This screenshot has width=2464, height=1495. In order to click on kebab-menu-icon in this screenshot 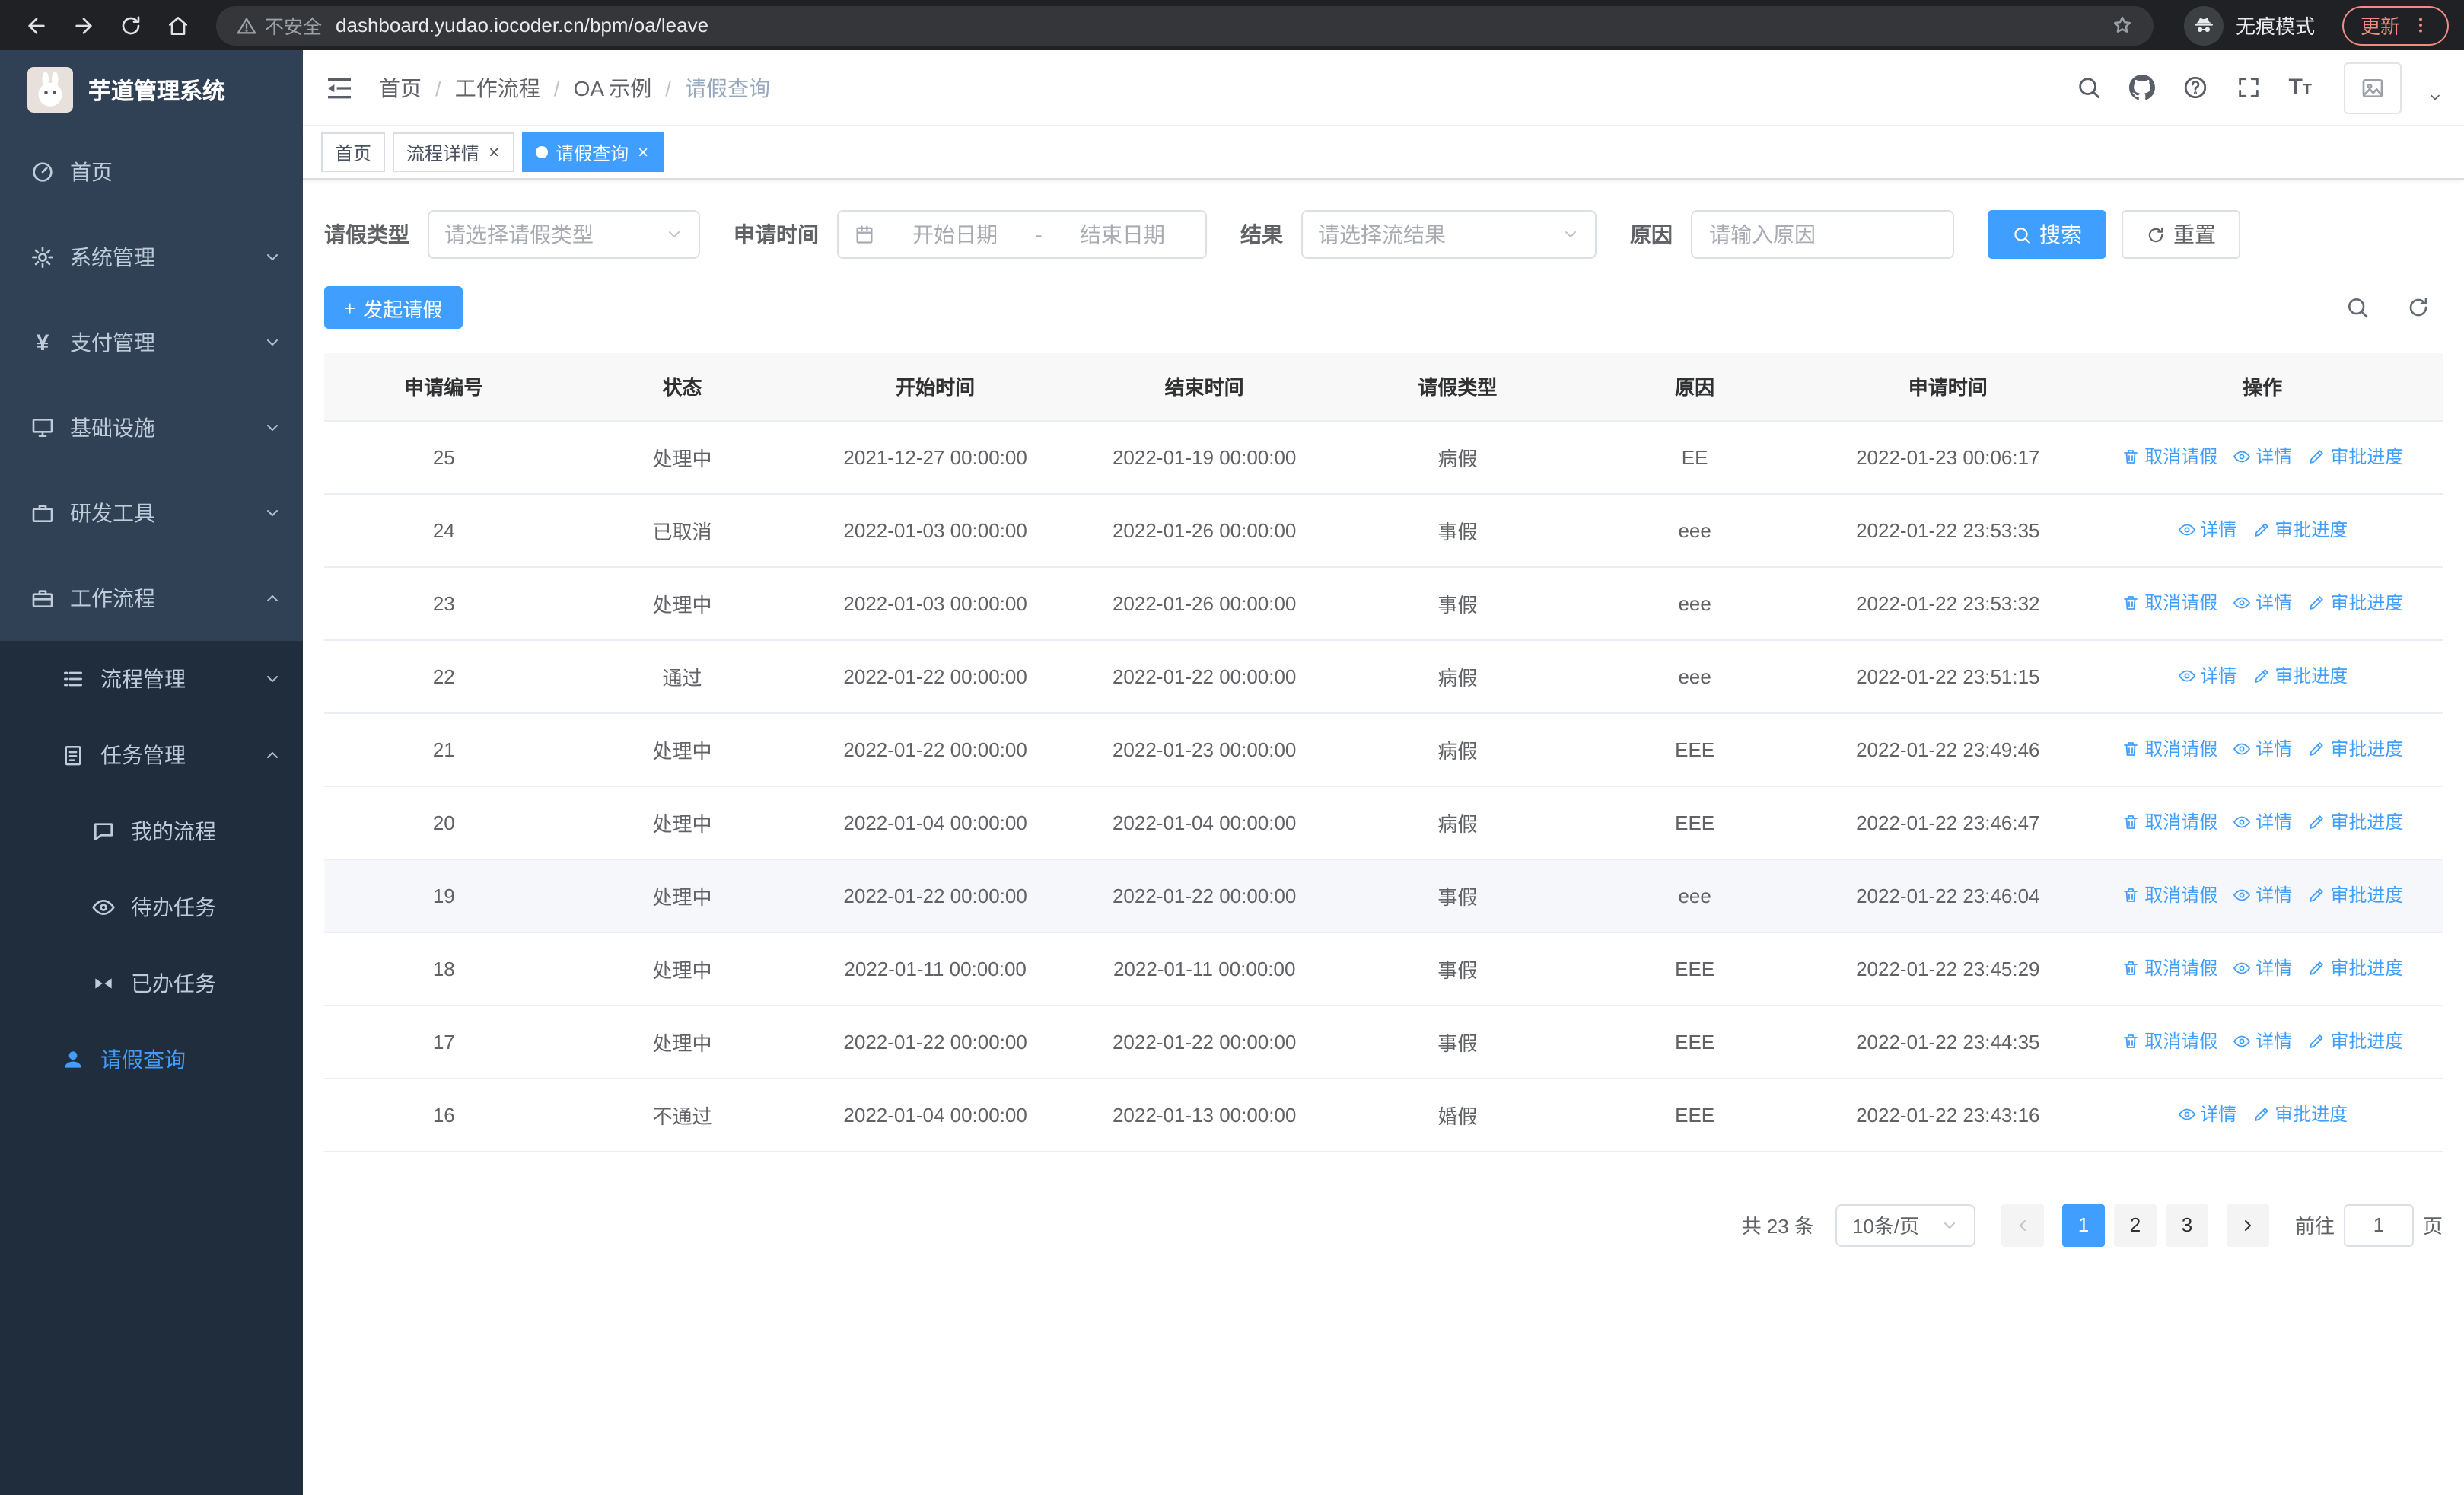, I will do `click(2421, 25)`.